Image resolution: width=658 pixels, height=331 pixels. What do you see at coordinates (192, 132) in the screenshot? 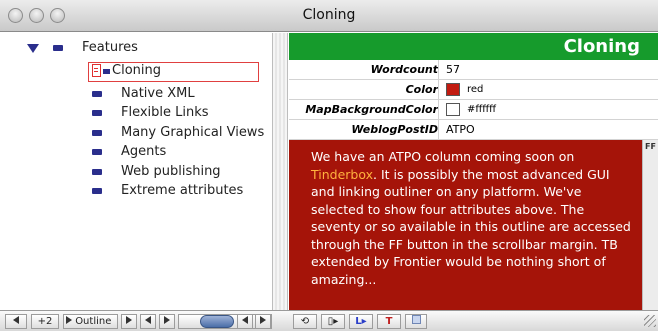
I see `outline-item-graphical-views: Many Graphical Views` at bounding box center [192, 132].